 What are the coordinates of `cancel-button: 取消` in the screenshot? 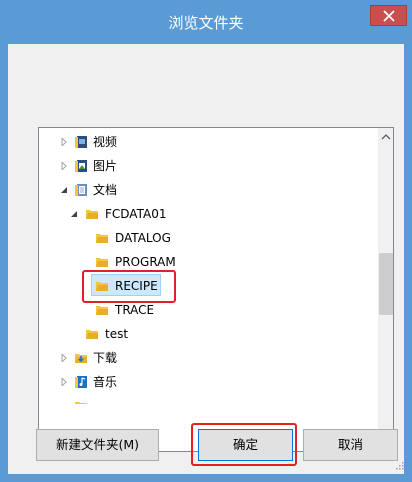 It's located at (350, 445).